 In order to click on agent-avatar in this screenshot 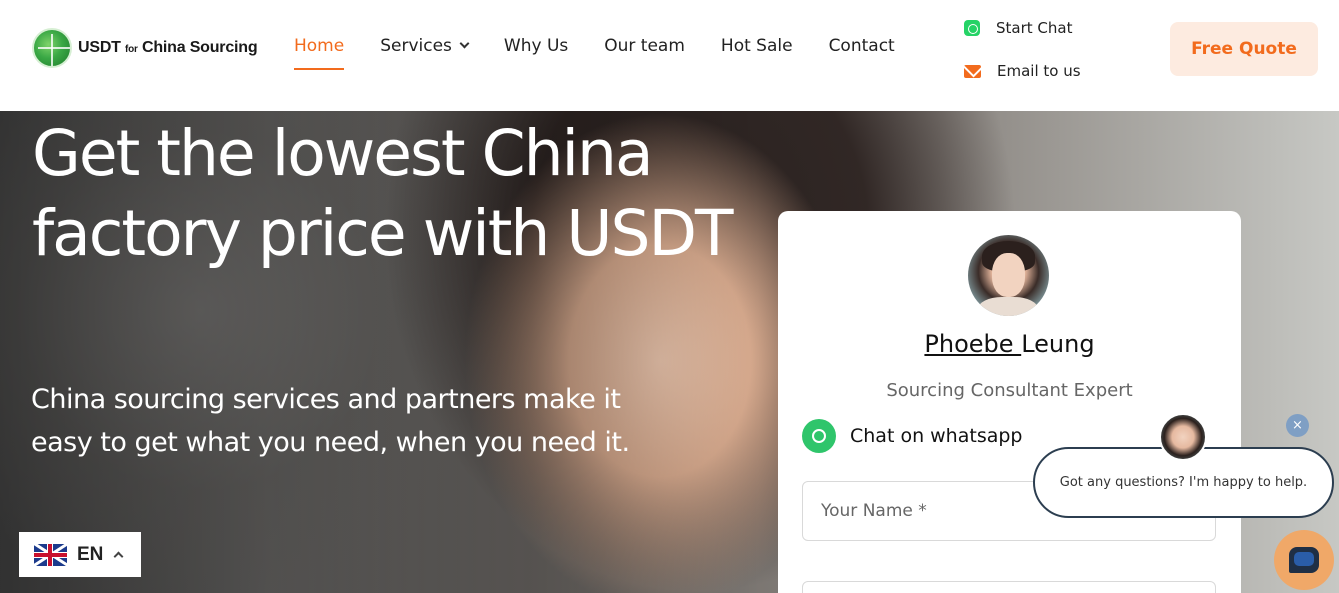, I will do `click(1008, 275)`.